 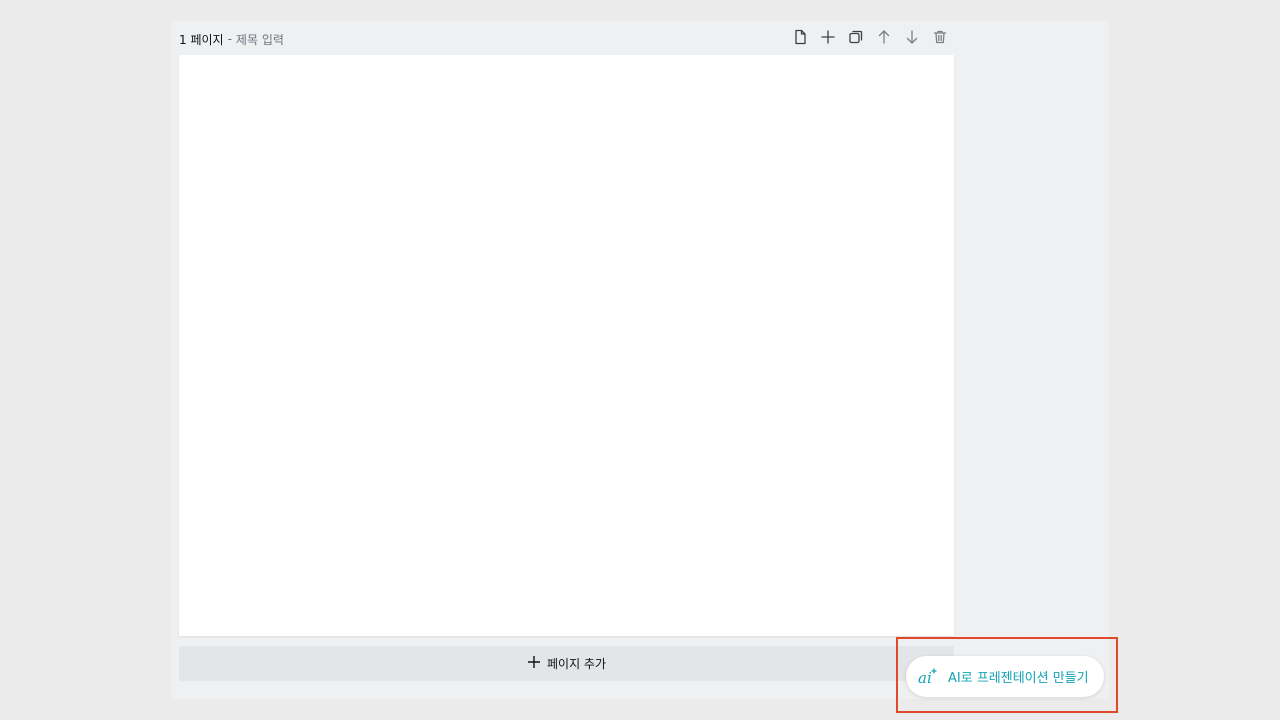 What do you see at coordinates (1018, 678) in the screenshot?
I see `ai-button-label: AI로 프레젠테이션 만들기` at bounding box center [1018, 678].